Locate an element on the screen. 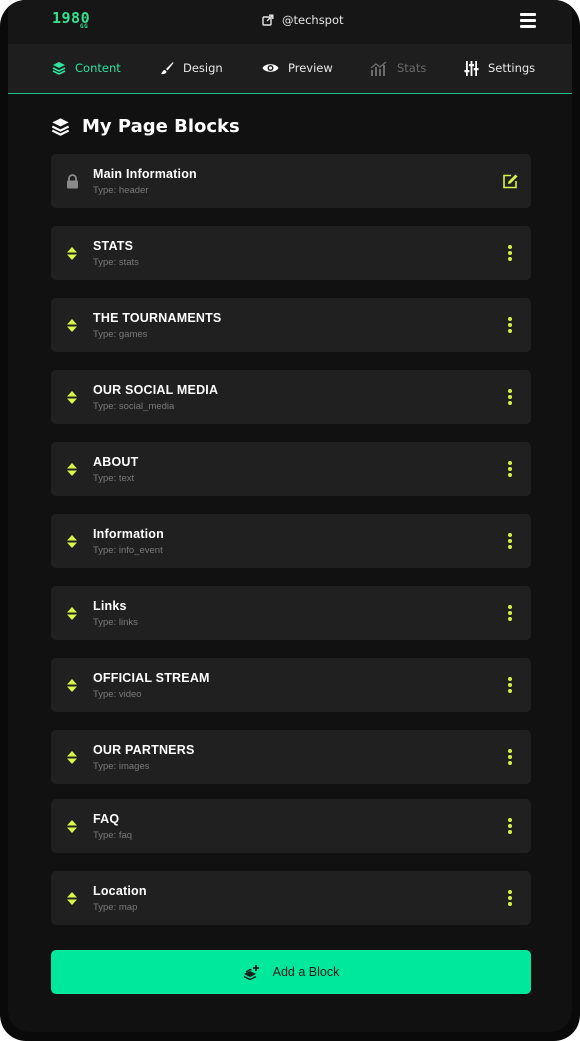  edit-icon is located at coordinates (510, 181).